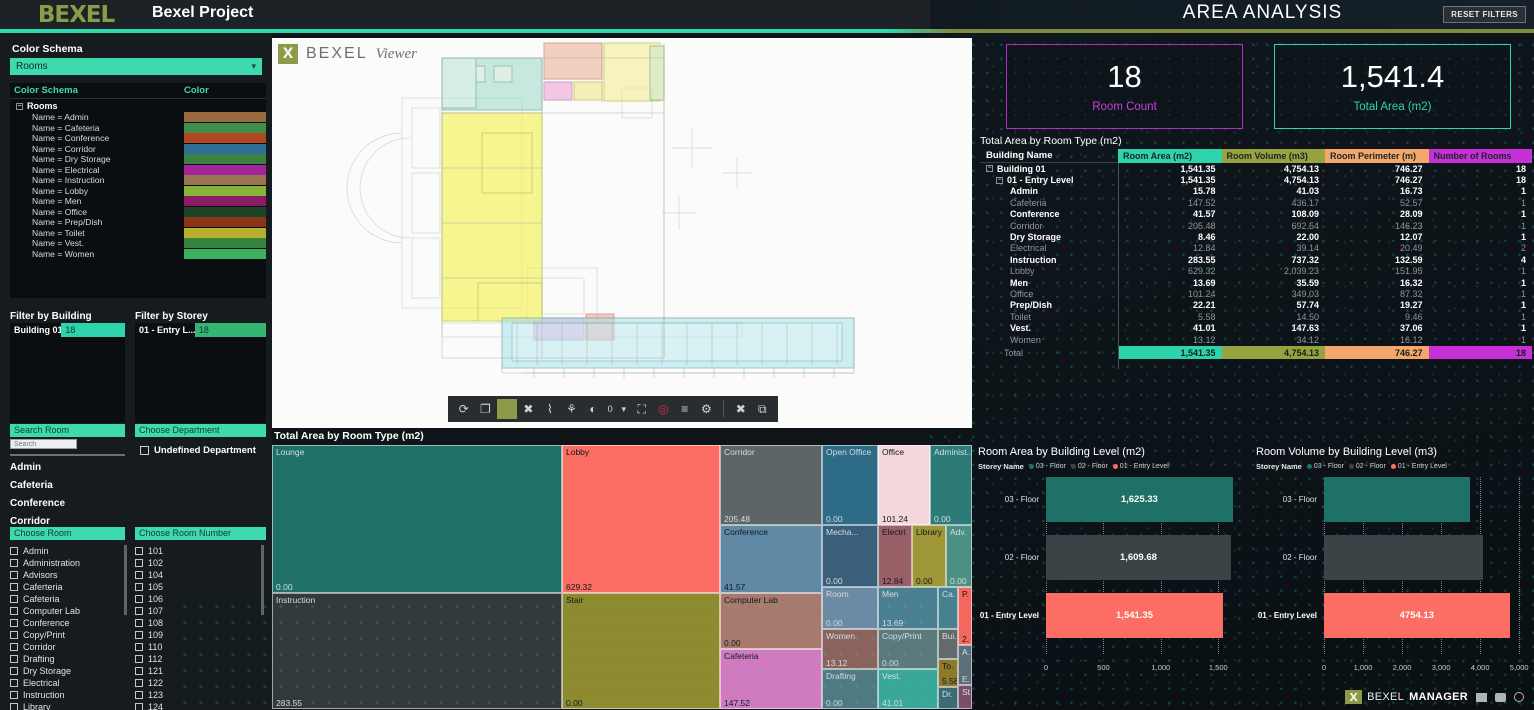 The width and height of the screenshot is (1534, 710). I want to click on room-result-item: Corridor, so click(67, 519).